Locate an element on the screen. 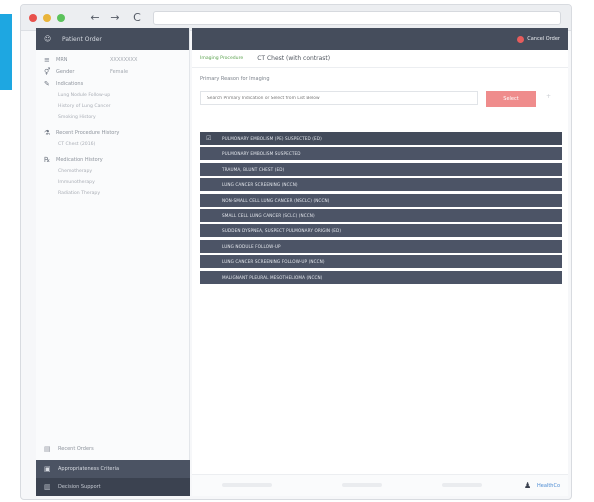 The image size is (594, 502). appropriateness-label: Appropriateness Criteria is located at coordinates (89, 469).